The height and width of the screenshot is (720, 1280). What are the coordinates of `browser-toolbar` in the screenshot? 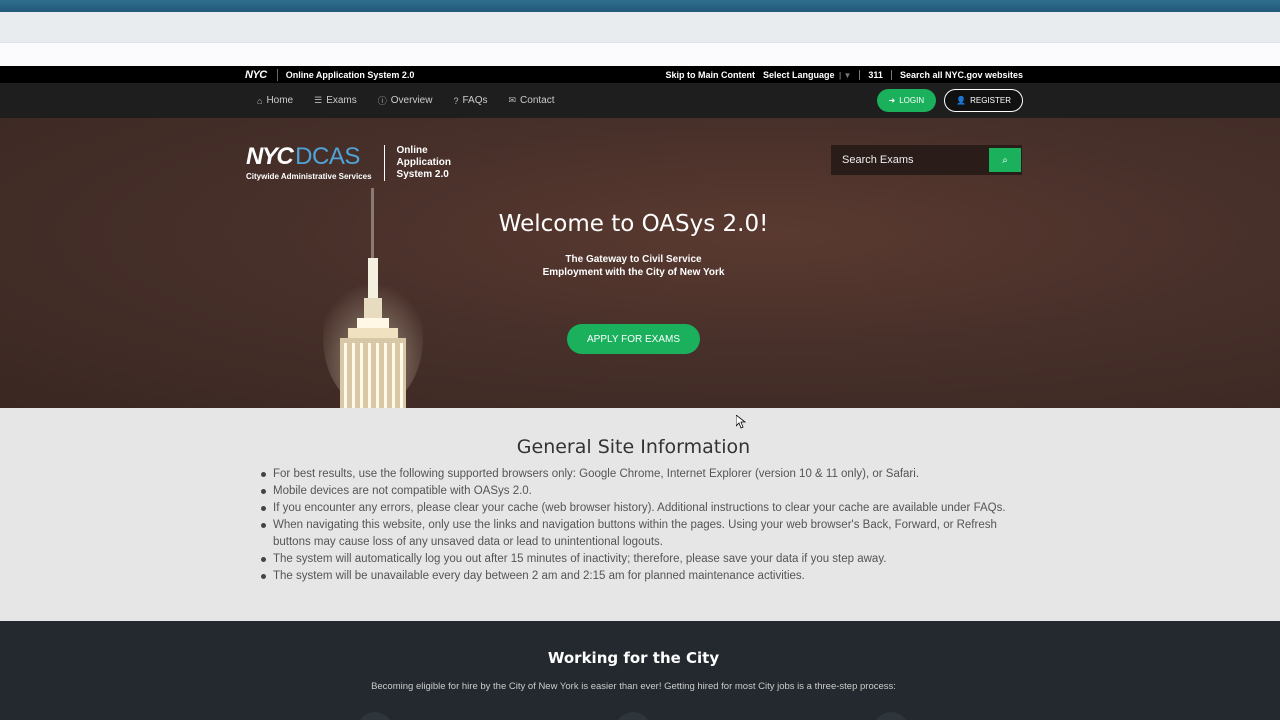 It's located at (640, 27).